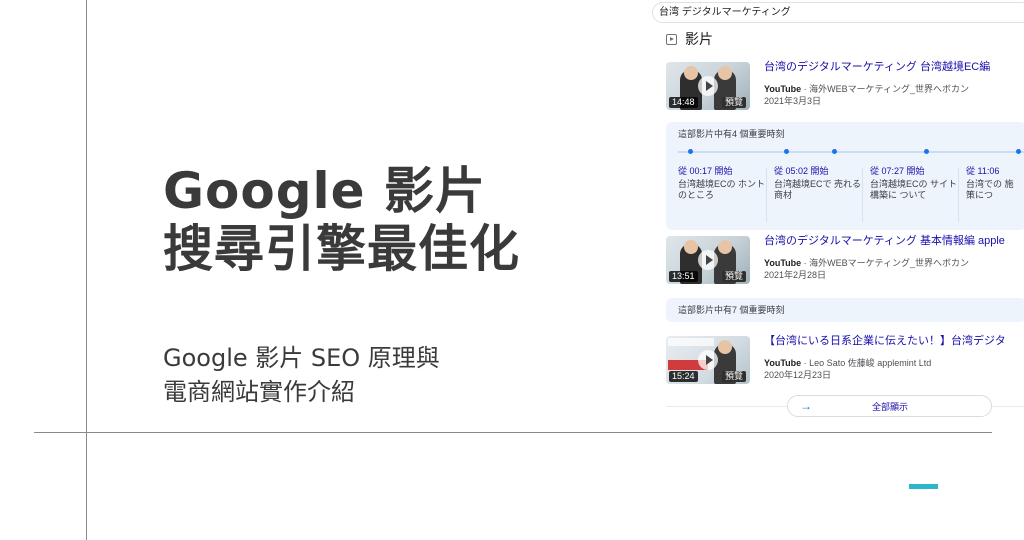  I want to click on slide-title: Google 影片 搜尋引擎最佳化, so click(398, 220).